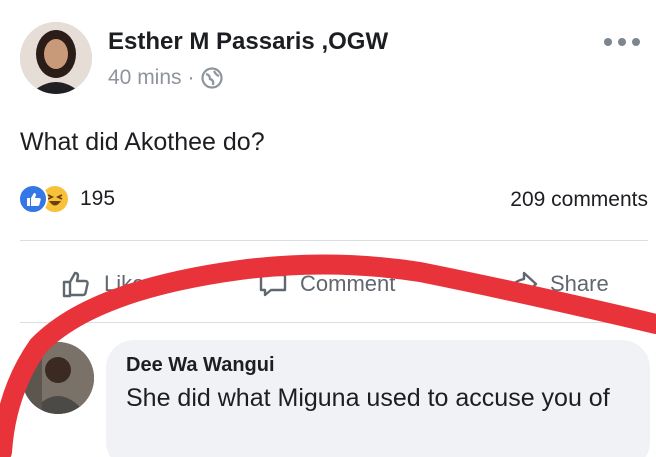 The width and height of the screenshot is (656, 457). I want to click on author-avatar-image, so click(56, 58).